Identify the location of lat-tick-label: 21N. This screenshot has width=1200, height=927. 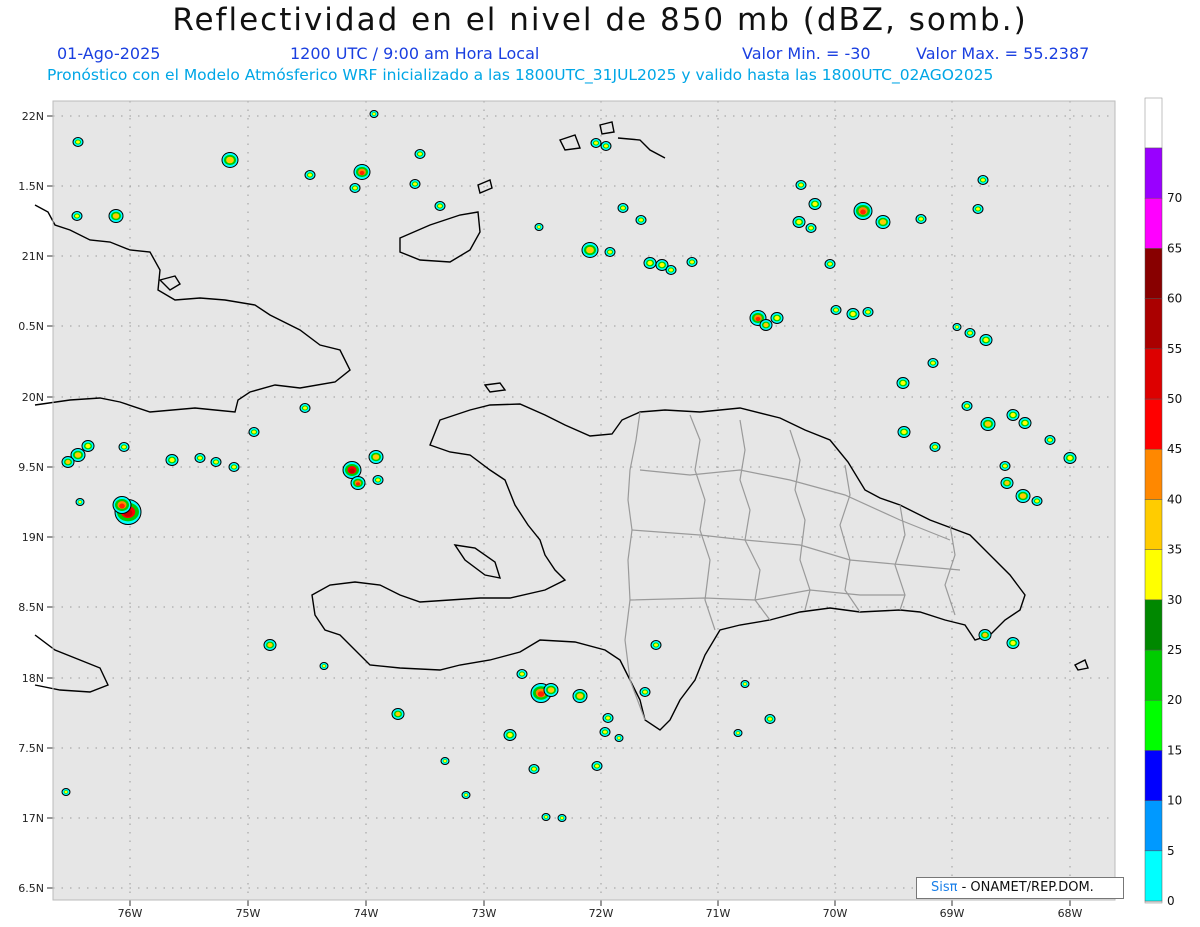
(33, 256).